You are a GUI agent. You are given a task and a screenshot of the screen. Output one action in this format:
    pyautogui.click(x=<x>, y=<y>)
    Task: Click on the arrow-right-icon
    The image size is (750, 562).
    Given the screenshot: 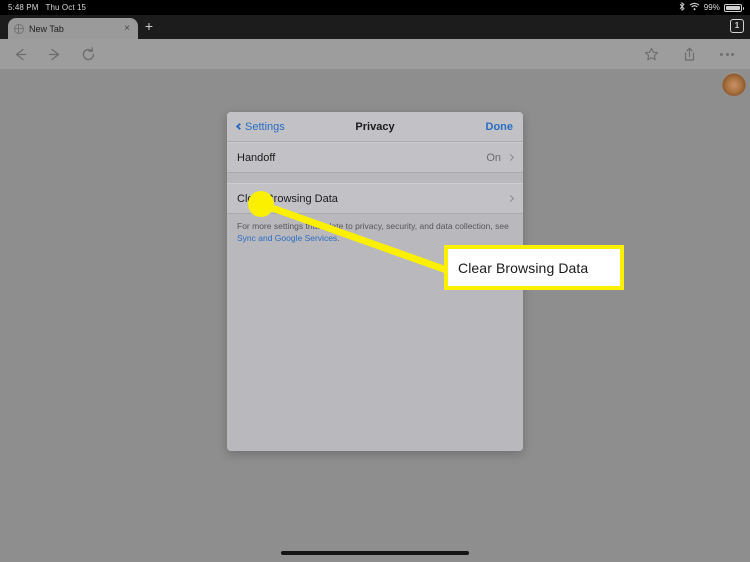 What is the action you would take?
    pyautogui.click(x=54, y=54)
    